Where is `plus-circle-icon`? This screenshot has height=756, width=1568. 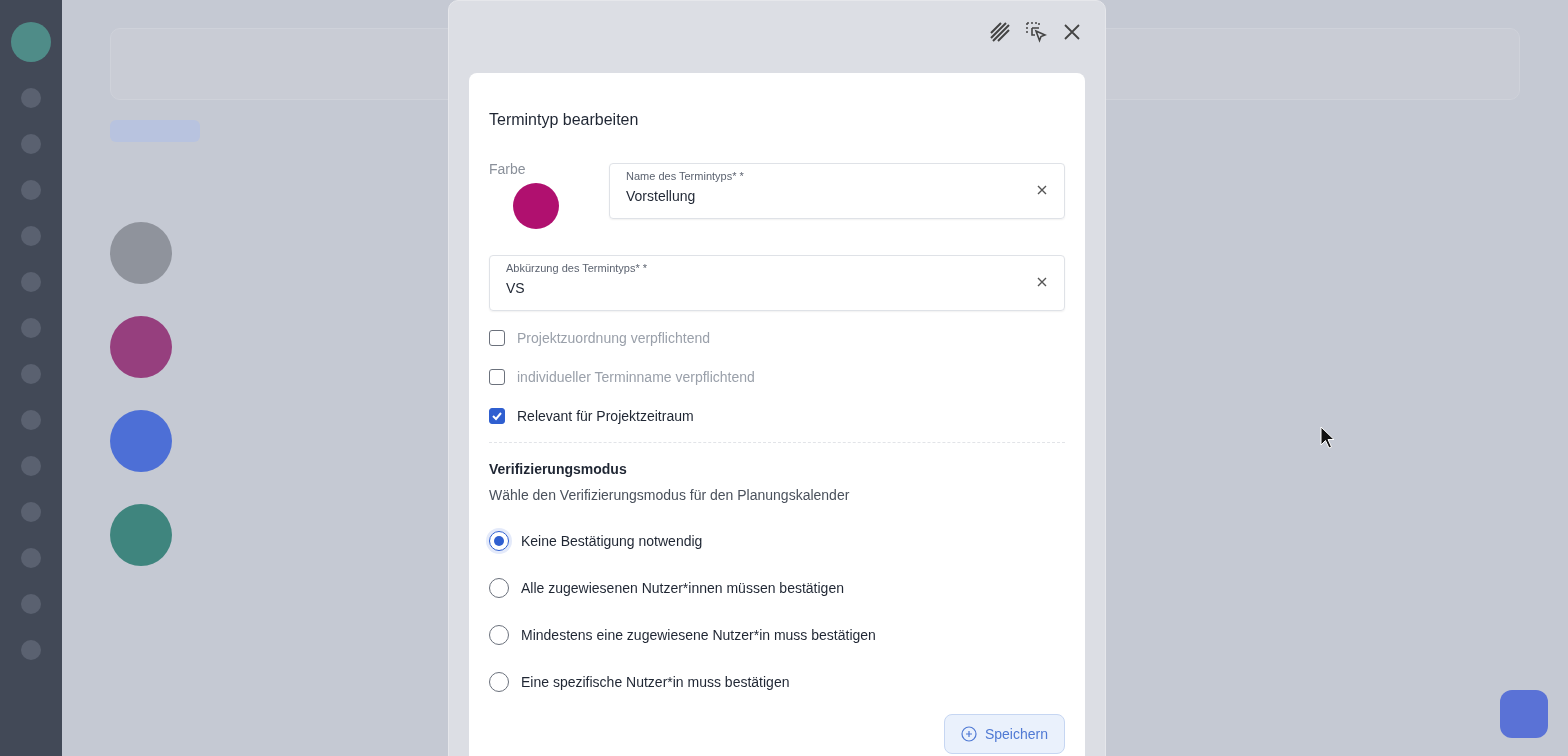
plus-circle-icon is located at coordinates (968, 734).